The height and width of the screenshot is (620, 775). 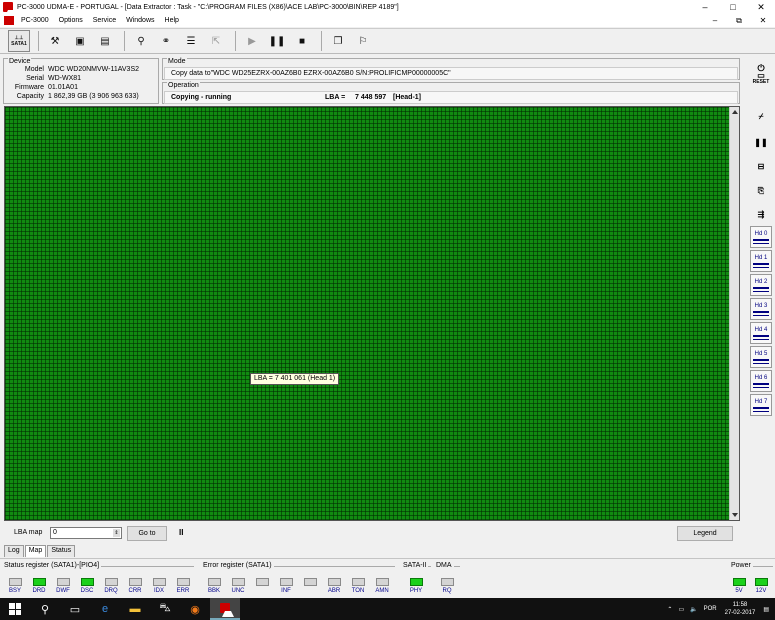 What do you see at coordinates (735, 515) in the screenshot?
I see `scroll-down-icon` at bounding box center [735, 515].